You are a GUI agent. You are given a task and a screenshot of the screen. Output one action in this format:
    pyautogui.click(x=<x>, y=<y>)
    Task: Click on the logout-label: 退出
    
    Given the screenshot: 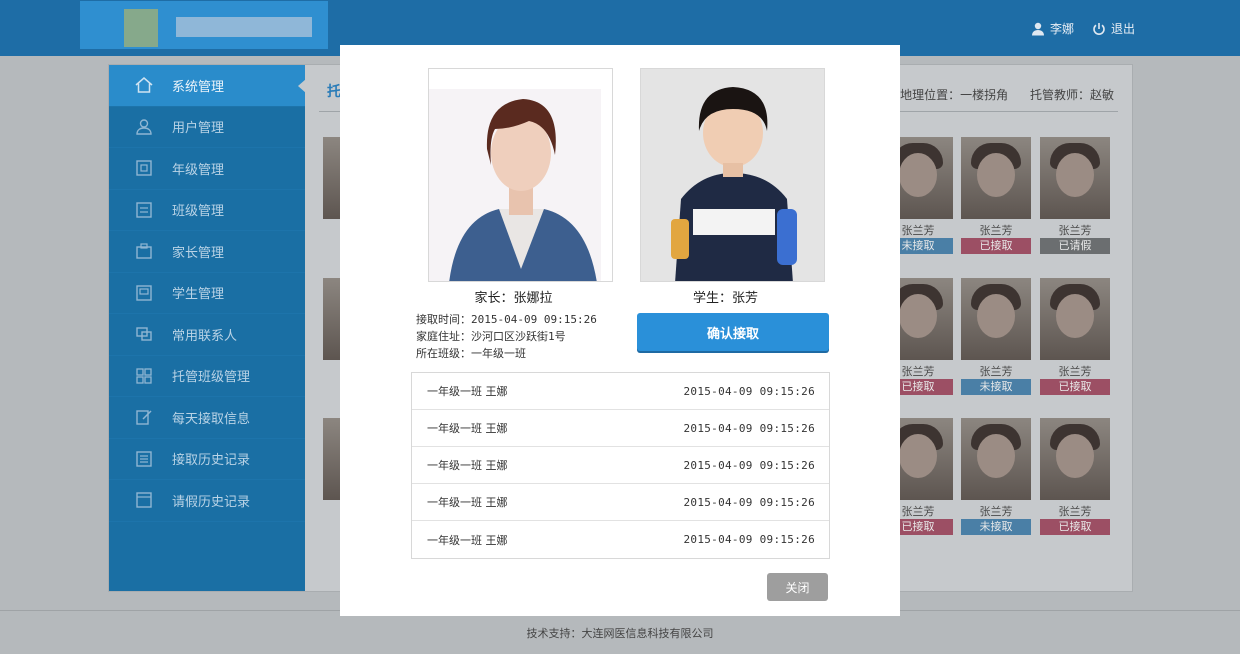 What is the action you would take?
    pyautogui.click(x=1122, y=29)
    